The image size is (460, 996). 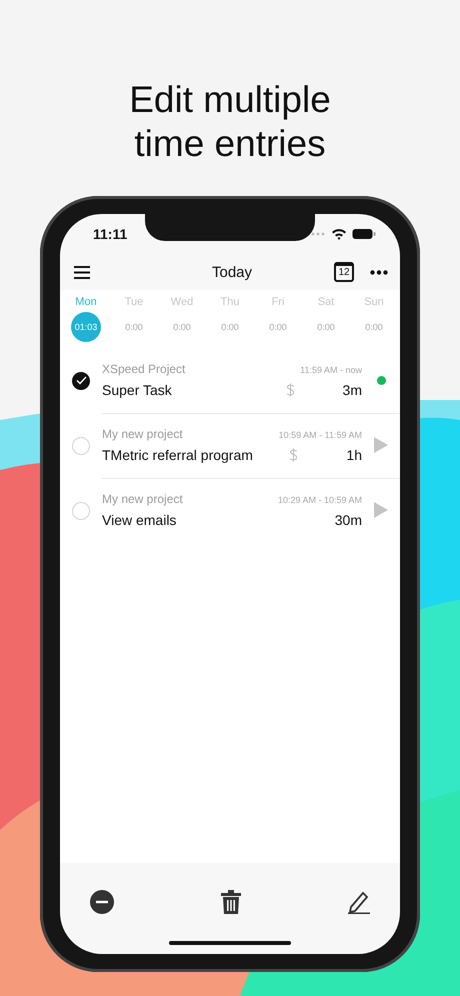 I want to click on duration: 3m, so click(x=352, y=390).